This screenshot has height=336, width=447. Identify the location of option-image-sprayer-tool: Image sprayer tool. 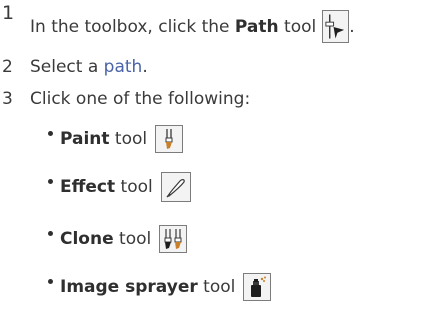
(160, 287).